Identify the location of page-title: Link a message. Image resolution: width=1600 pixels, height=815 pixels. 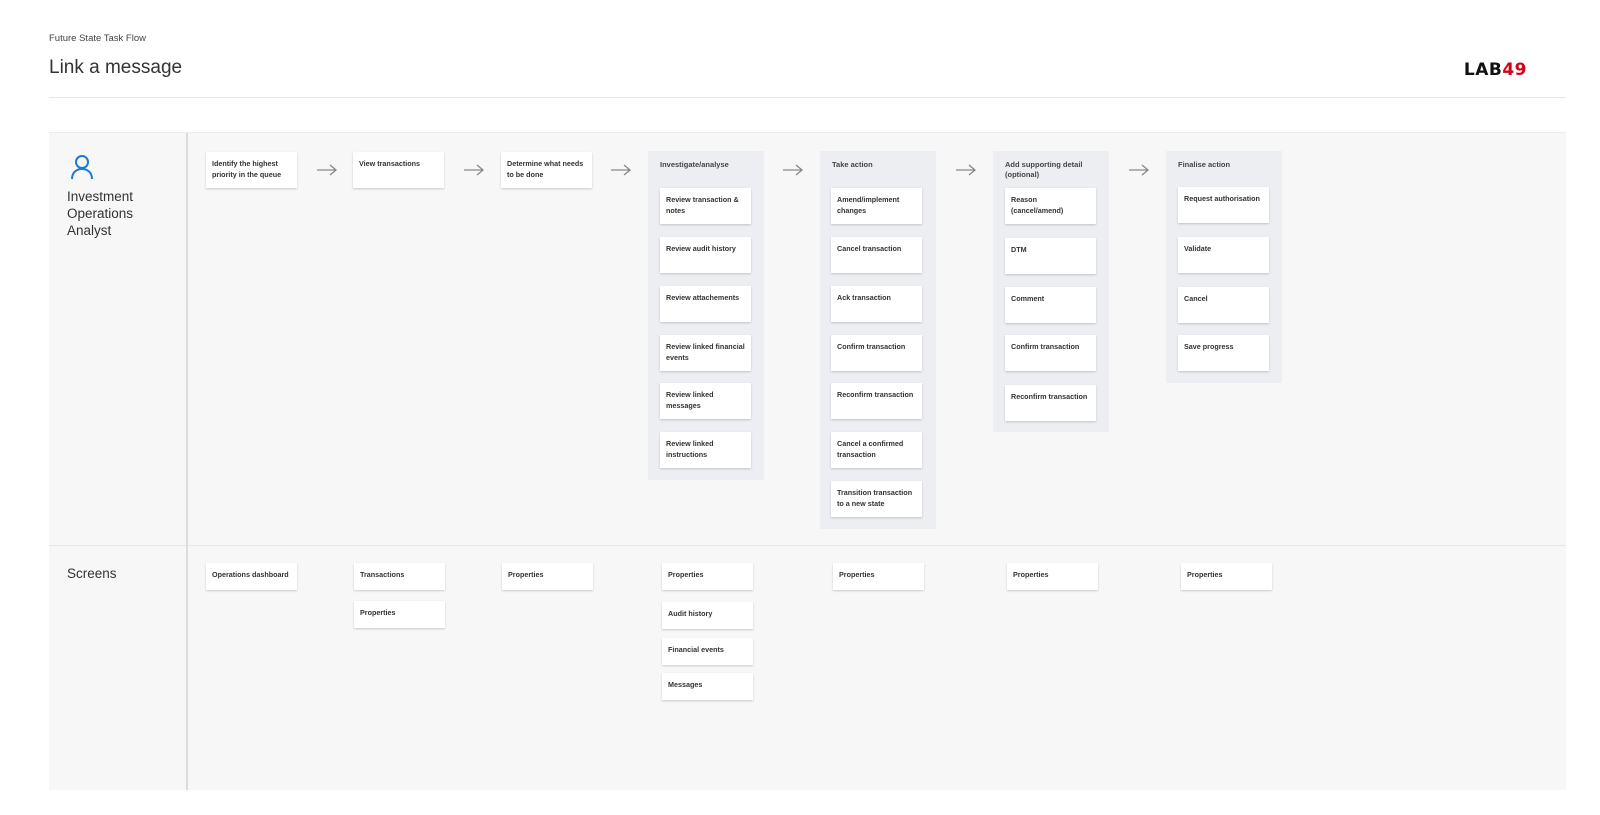
(116, 67).